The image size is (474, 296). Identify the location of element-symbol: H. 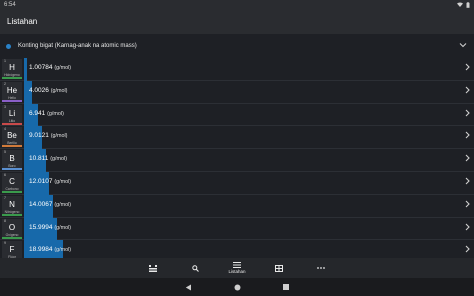
(12, 67).